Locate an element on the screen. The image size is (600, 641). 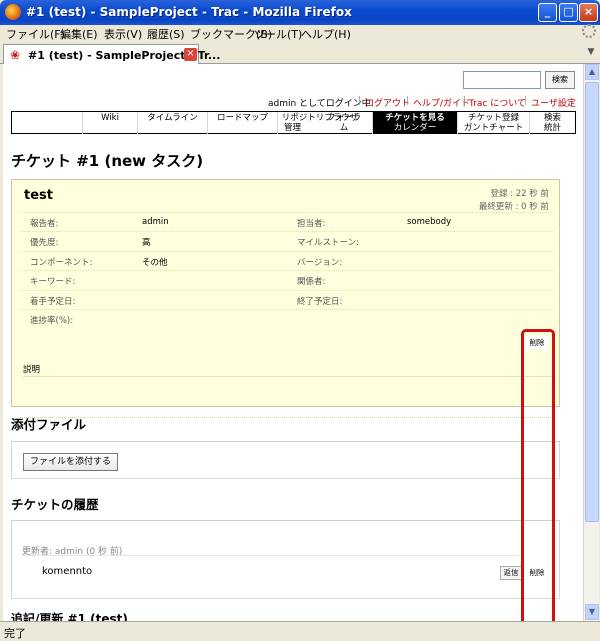
keywords-label: キーワード: is located at coordinates (53, 282).